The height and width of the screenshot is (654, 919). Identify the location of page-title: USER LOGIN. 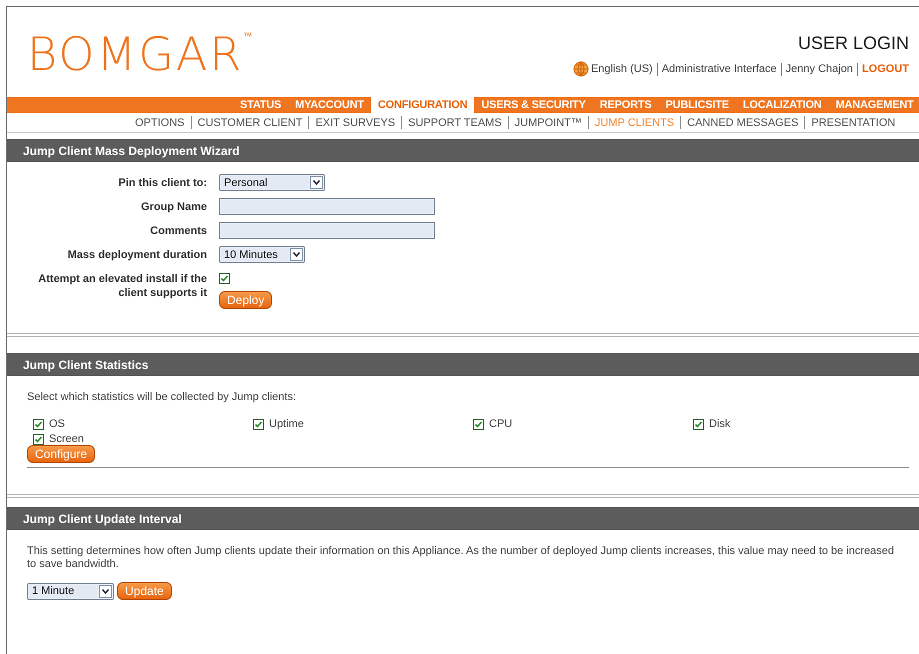
(853, 43).